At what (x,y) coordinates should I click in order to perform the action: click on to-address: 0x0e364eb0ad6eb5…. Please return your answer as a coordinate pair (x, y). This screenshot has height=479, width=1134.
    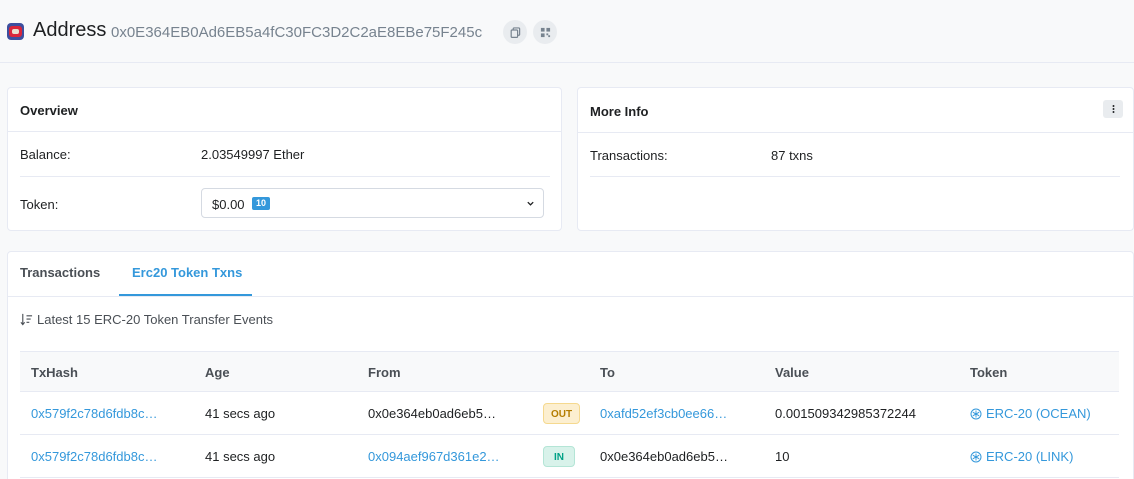
    Looking at the image, I should click on (664, 456).